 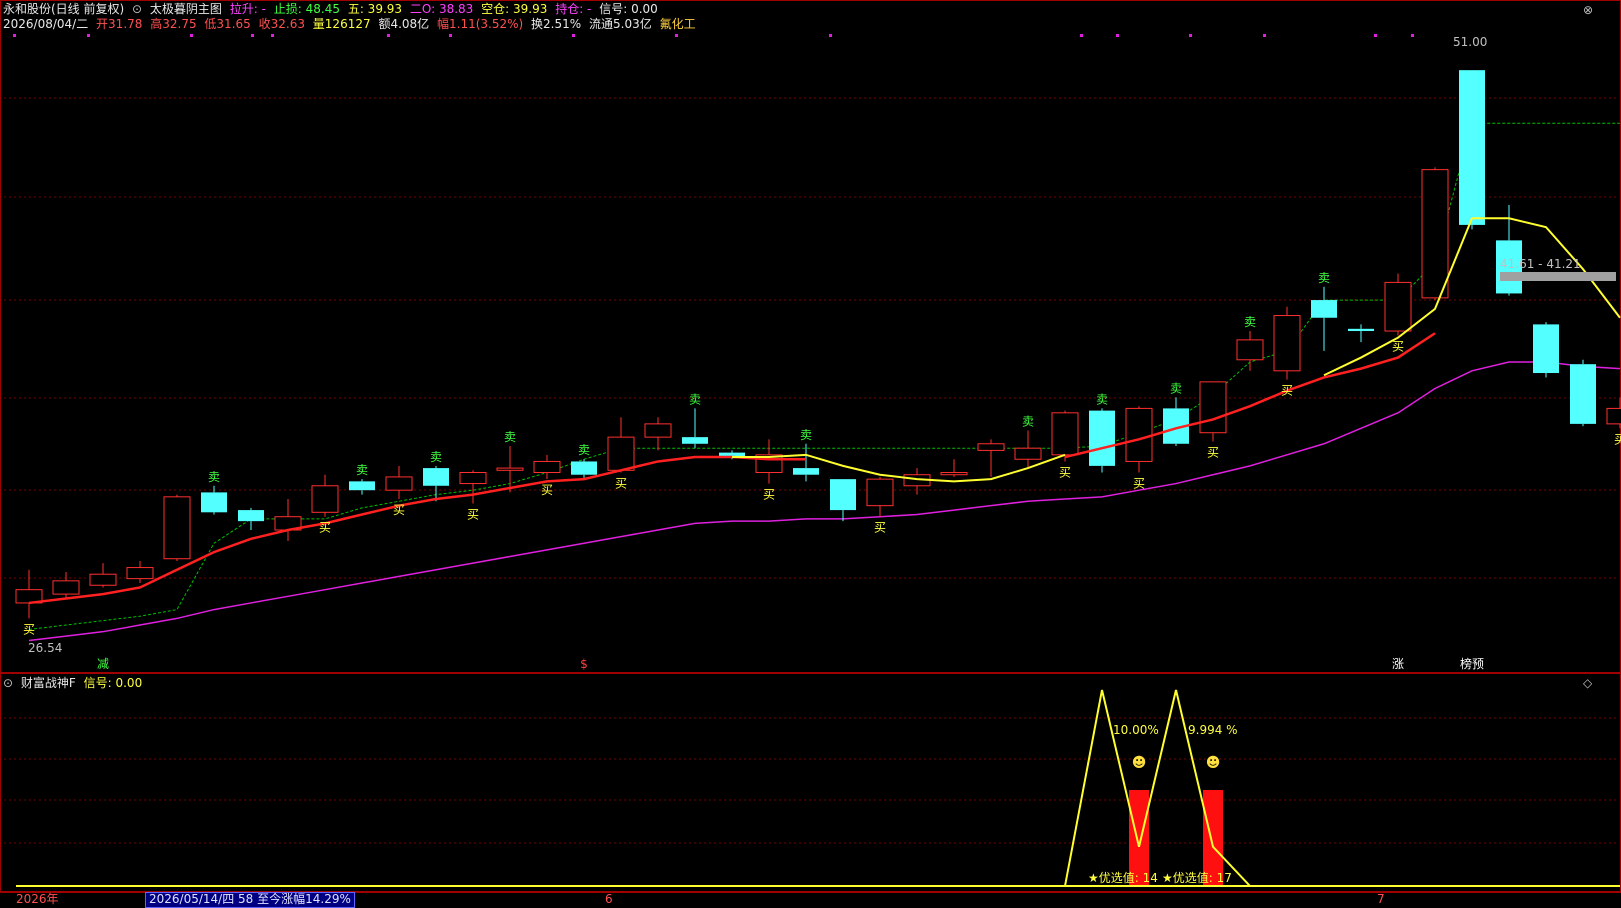 I want to click on month-6-label: 6, so click(x=609, y=899).